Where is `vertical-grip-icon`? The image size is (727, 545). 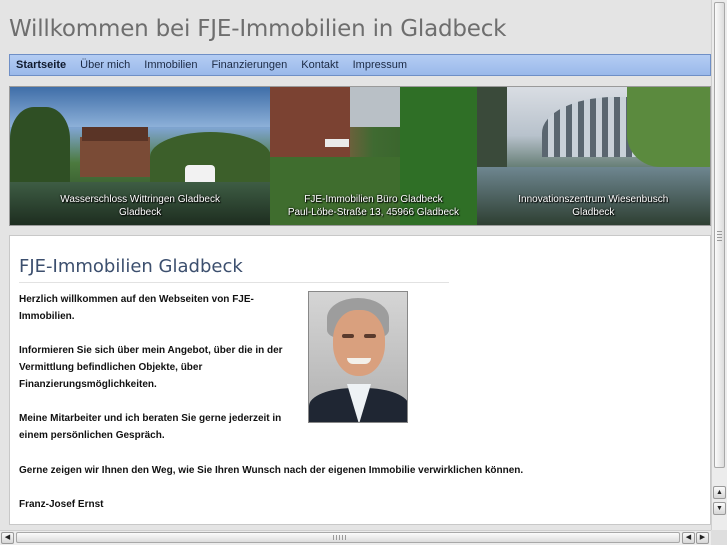 vertical-grip-icon is located at coordinates (719, 236).